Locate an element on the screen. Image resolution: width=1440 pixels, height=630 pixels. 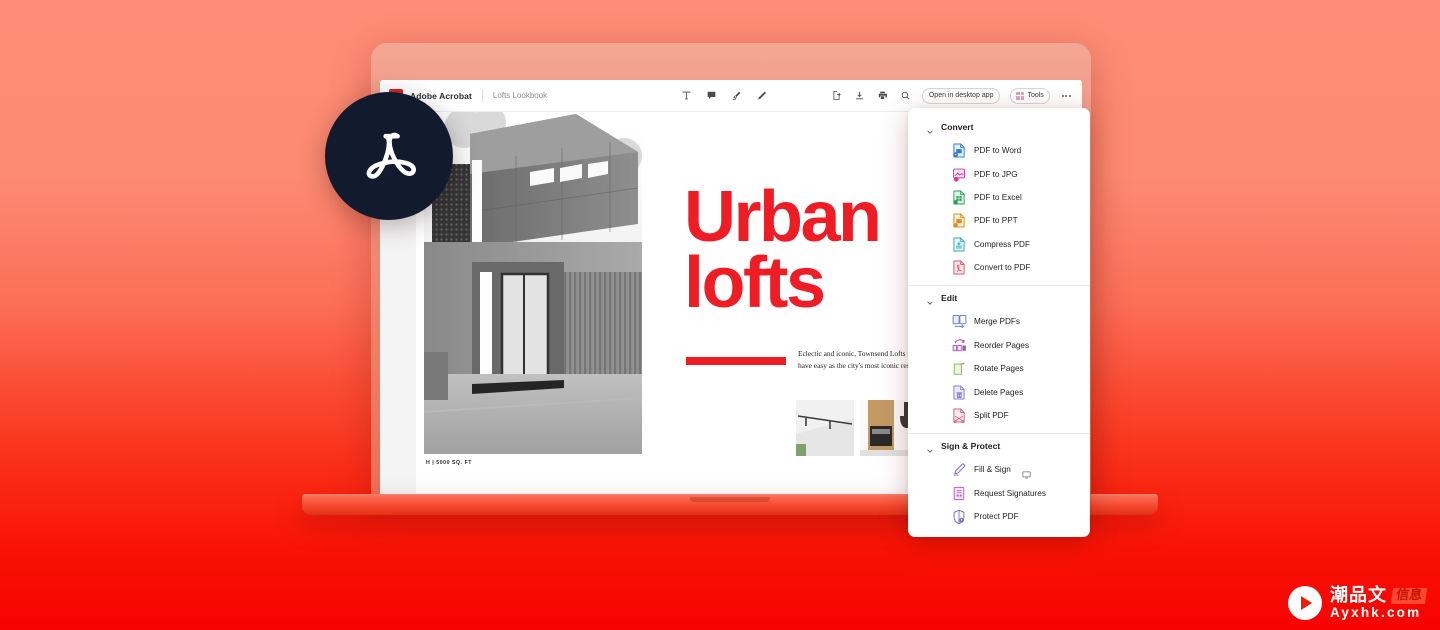
toolbar-actions-group: Open in desktop app Tools is located at coordinates (951, 95).